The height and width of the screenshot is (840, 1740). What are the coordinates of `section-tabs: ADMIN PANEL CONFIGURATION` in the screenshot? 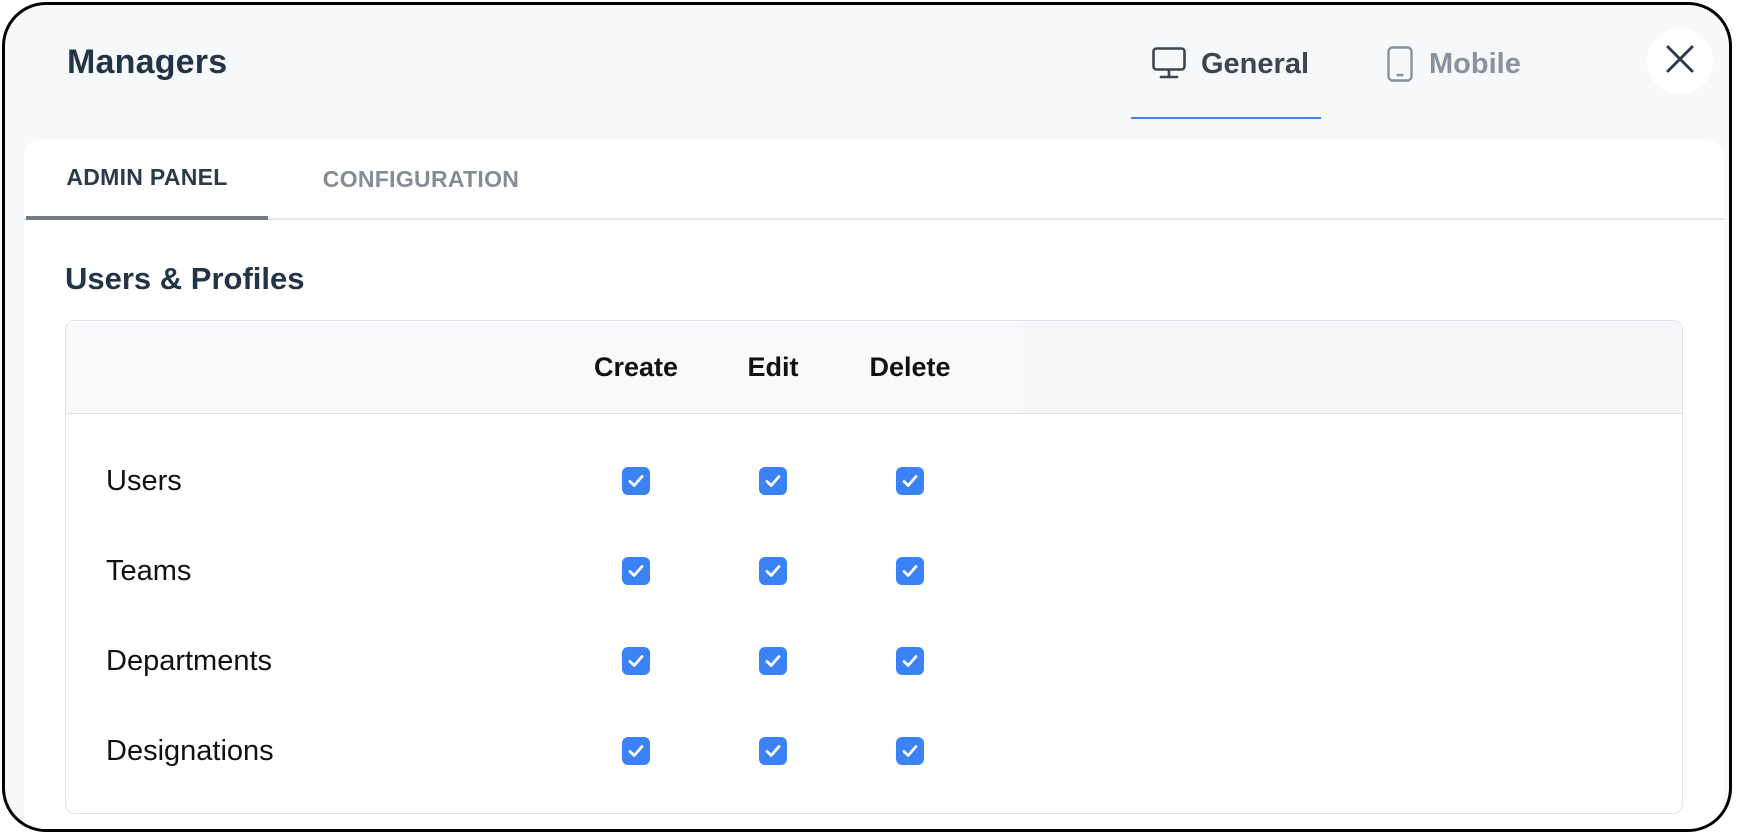 It's located at (874, 179).